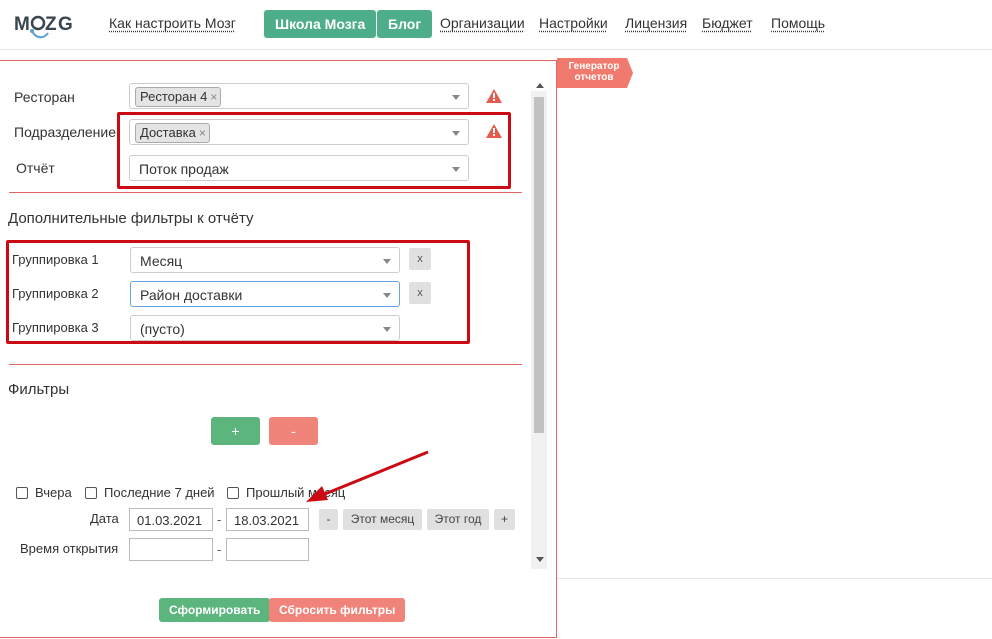 The image size is (992, 639). I want to click on date-from-value: 01.03.2021, so click(170, 520).